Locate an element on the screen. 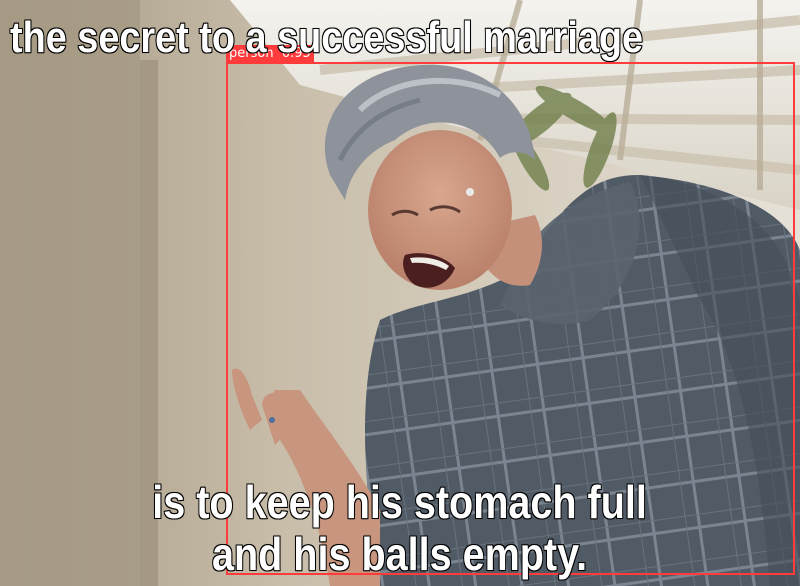 Image resolution: width=800 pixels, height=586 pixels. bottom-caption-line: is to keep his stomach full is located at coordinates (400, 502).